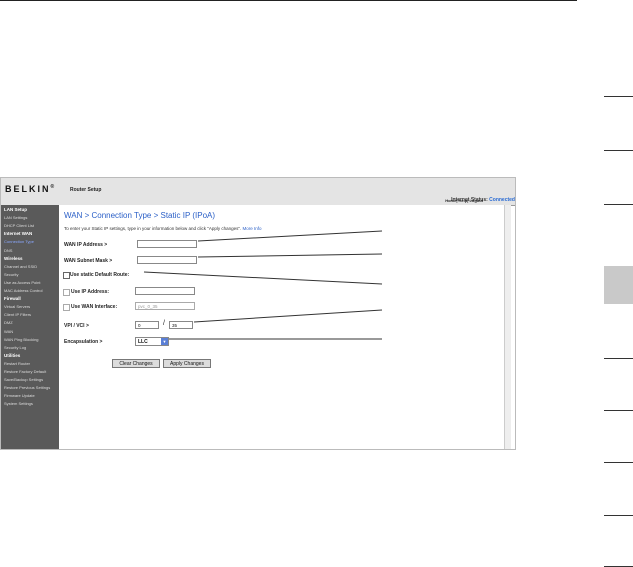 Image resolution: width=633 pixels, height=567 pixels. I want to click on callout-lines, so click(263, 285).